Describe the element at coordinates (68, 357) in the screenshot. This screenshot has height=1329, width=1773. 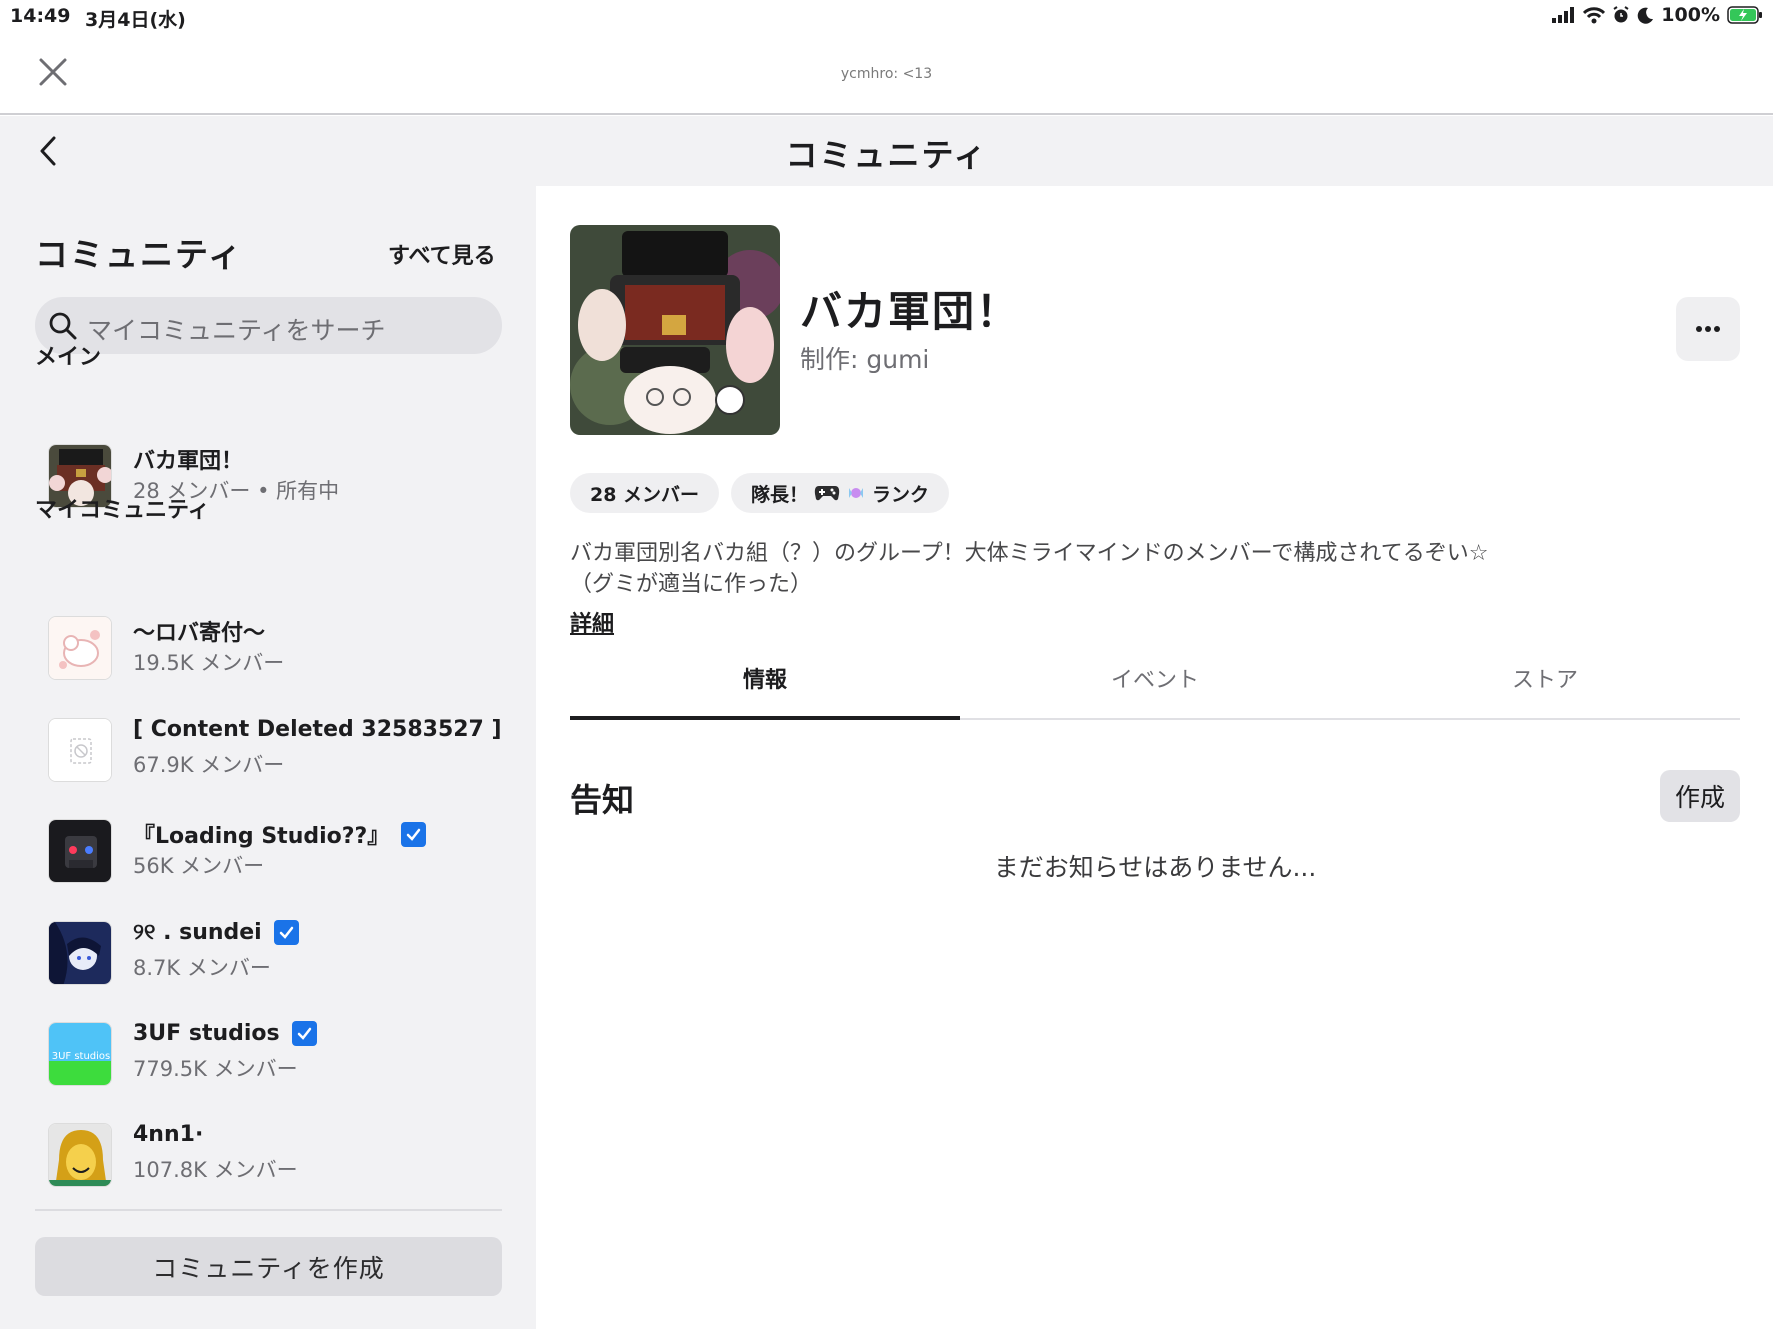
I see `main-section-label: メイン` at that location.